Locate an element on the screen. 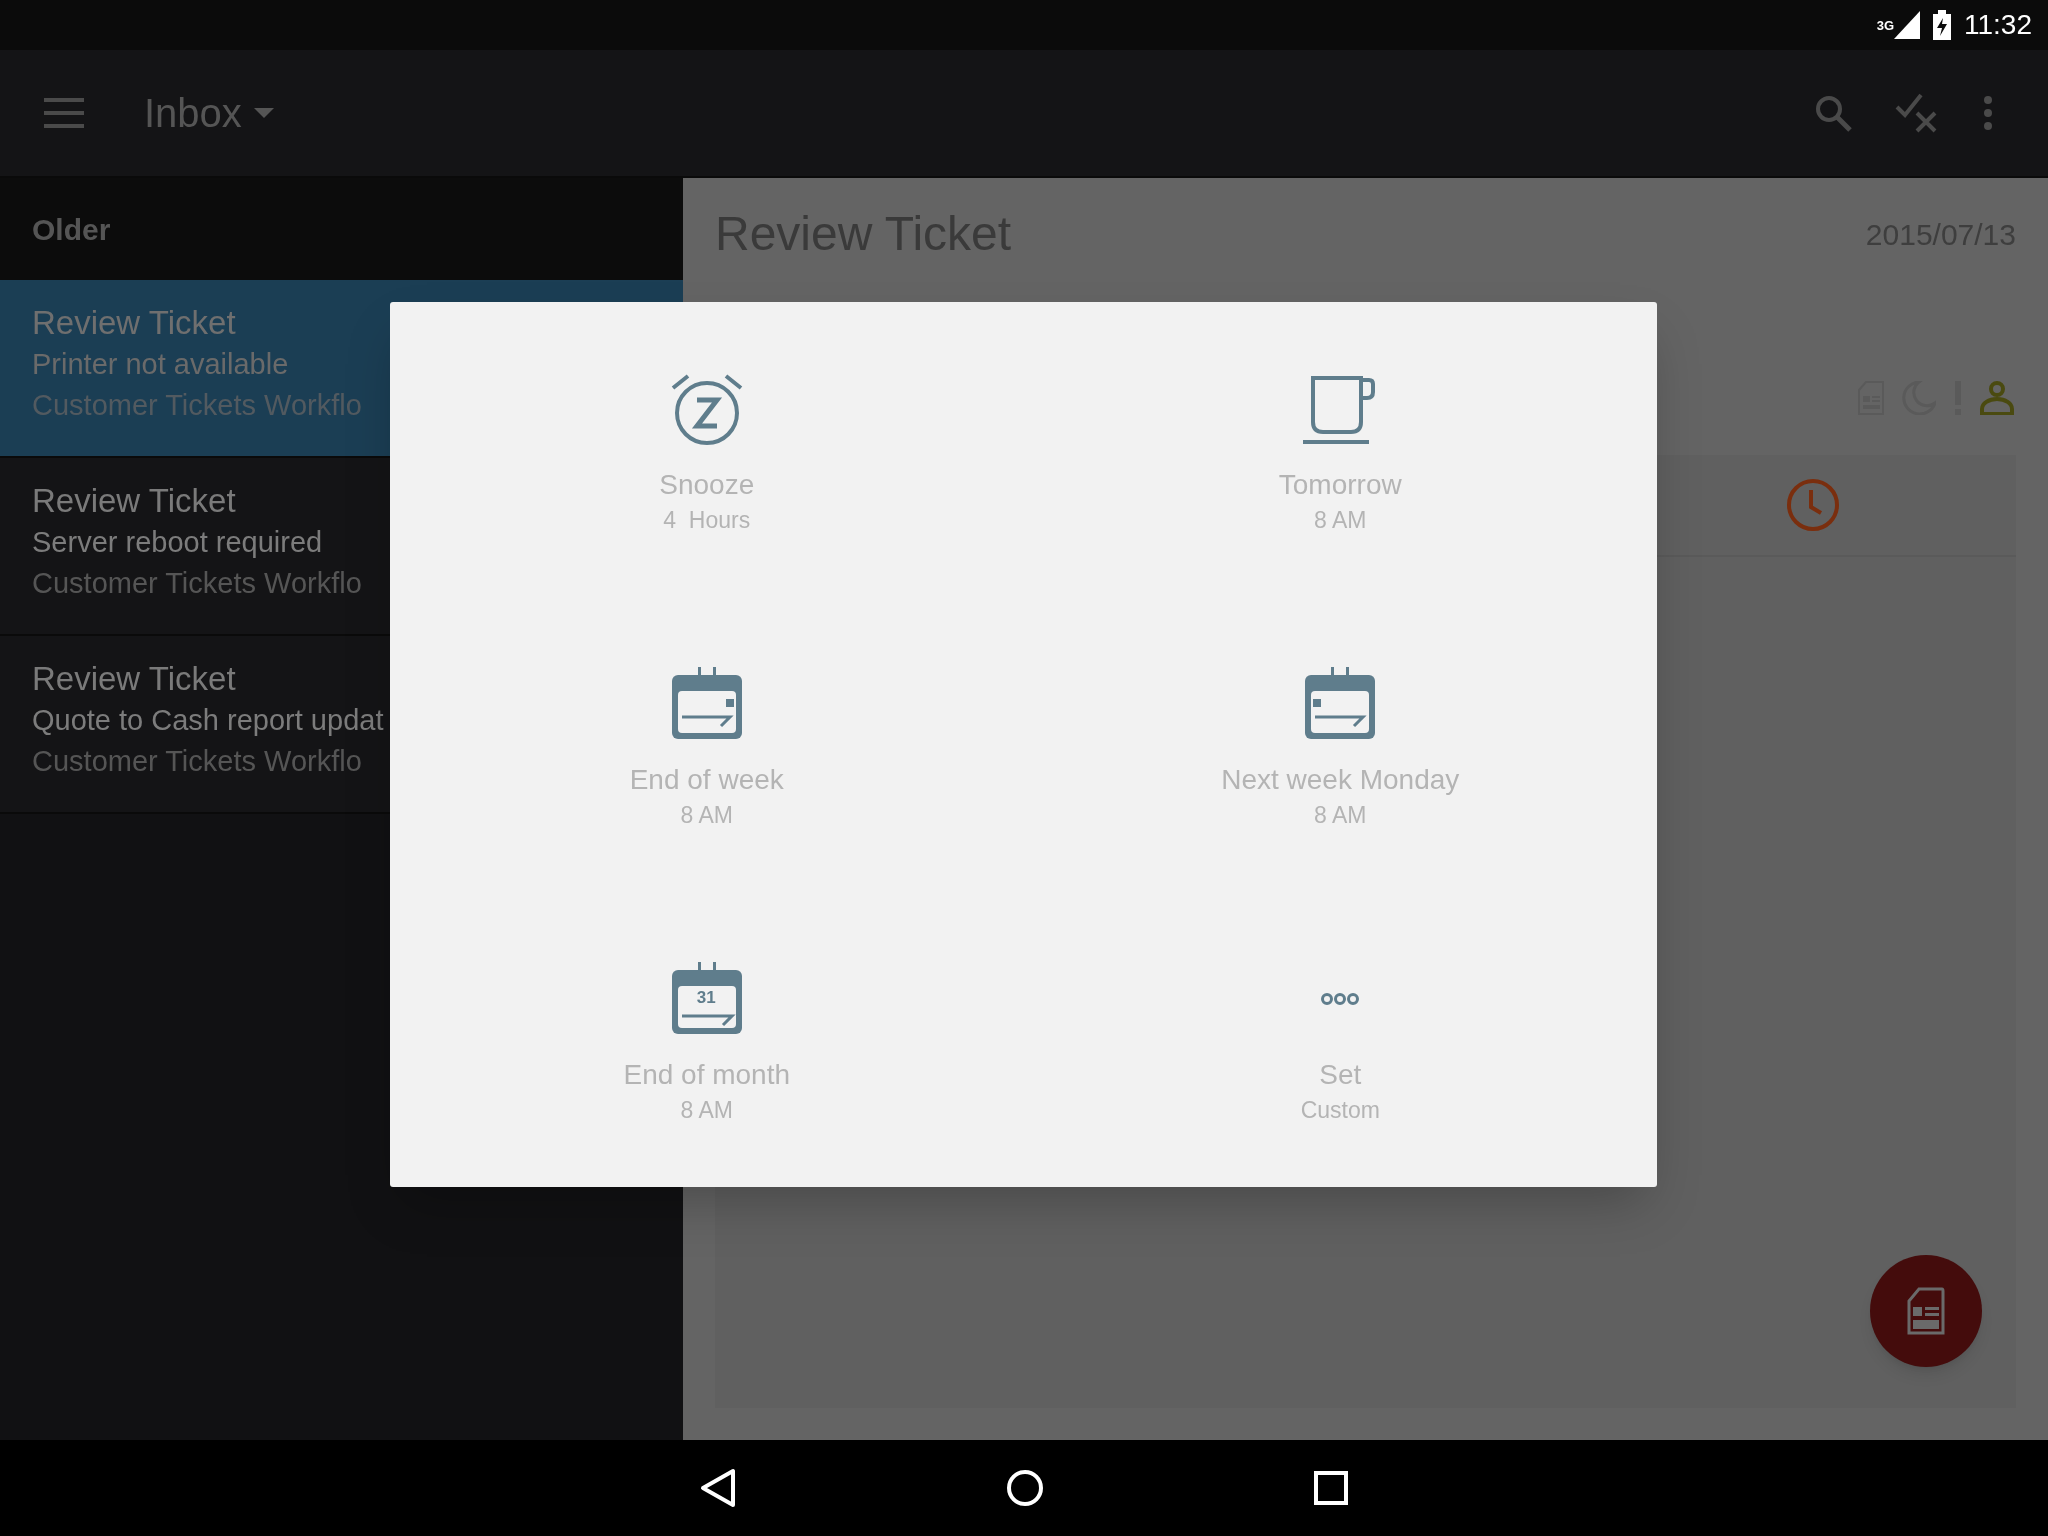  back-icon is located at coordinates (718, 1488).